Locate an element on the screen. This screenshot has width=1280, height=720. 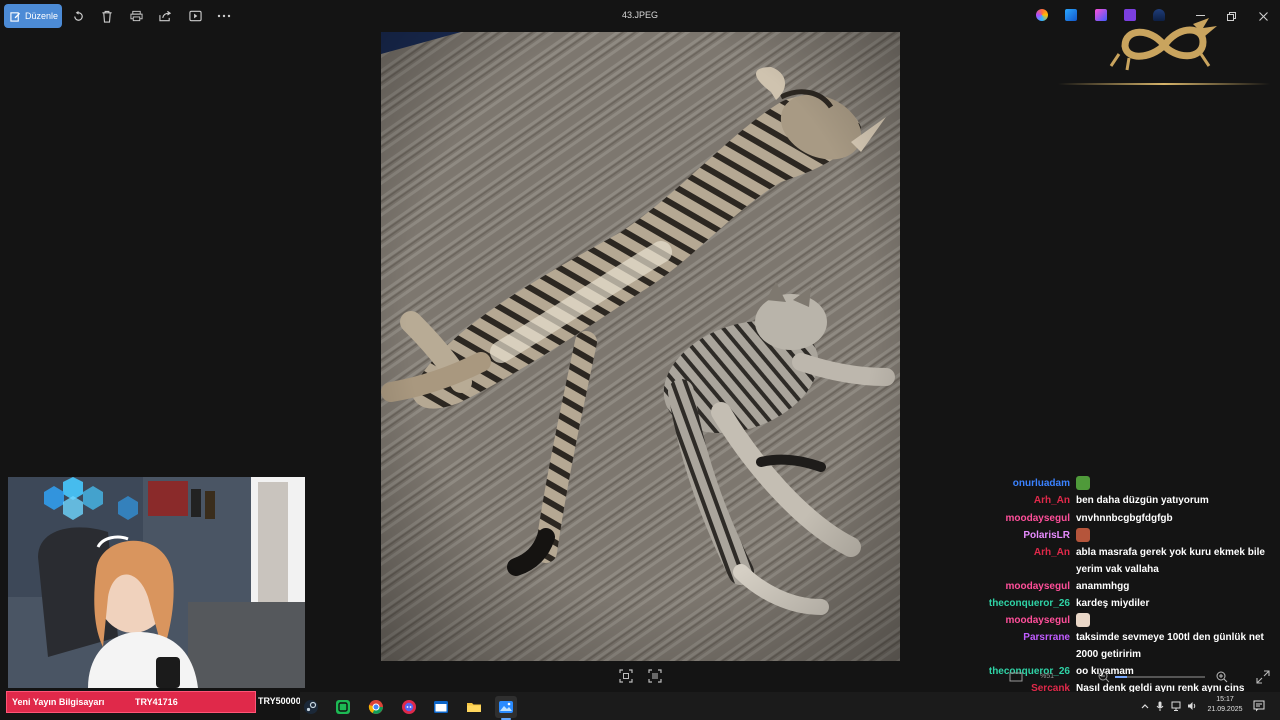
volume-icon is located at coordinates (1192, 706).